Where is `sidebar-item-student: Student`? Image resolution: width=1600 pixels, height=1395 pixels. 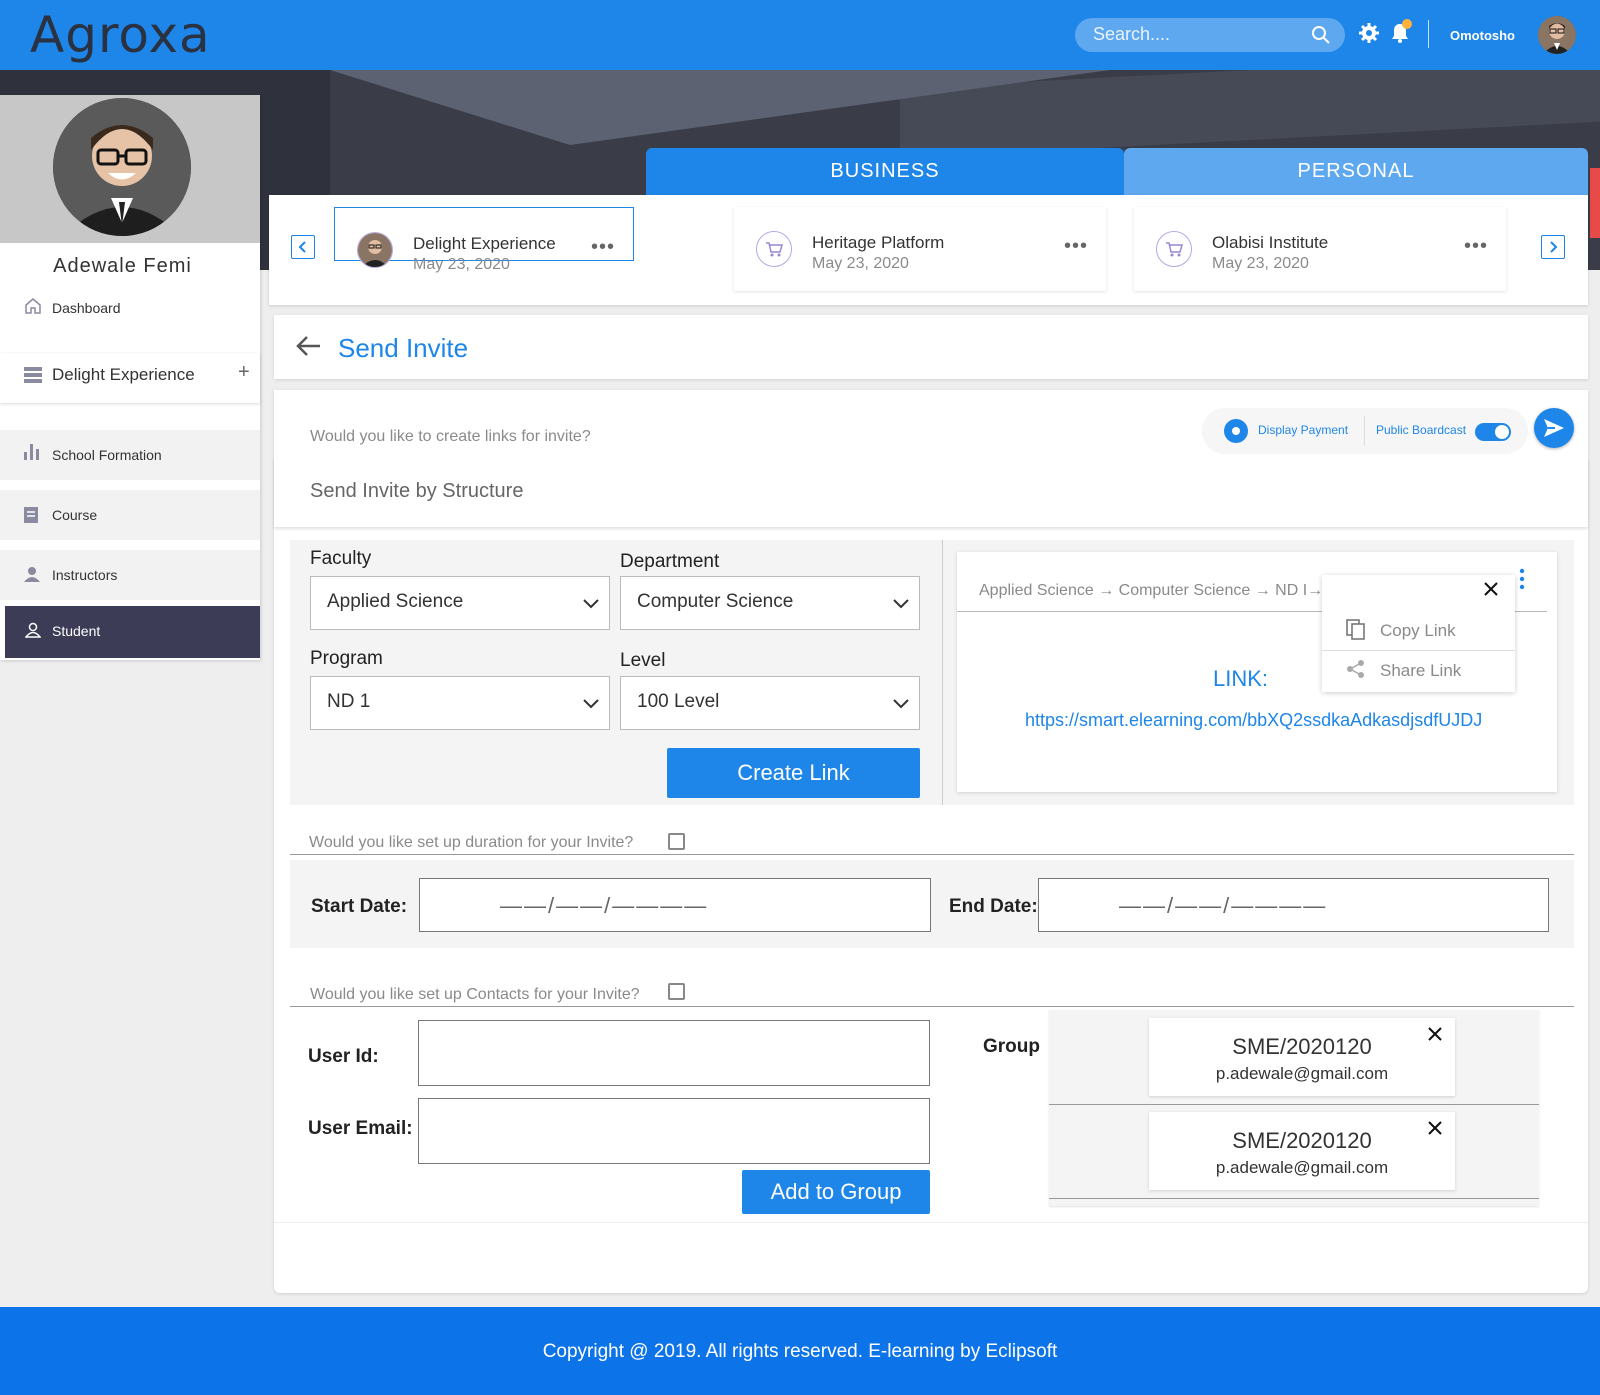
sidebar-item-student: Student is located at coordinates (132, 632).